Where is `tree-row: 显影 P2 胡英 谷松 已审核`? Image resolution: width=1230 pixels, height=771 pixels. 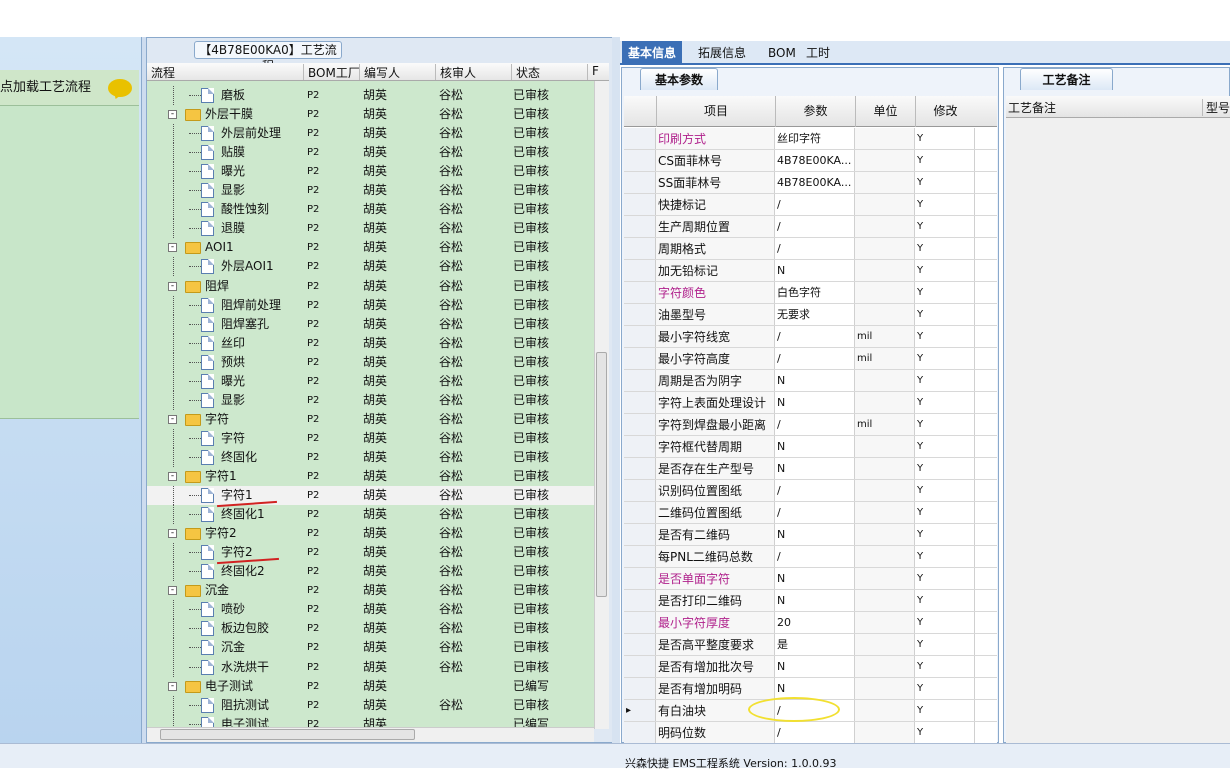
tree-row: 显影 P2 胡英 谷松 已审核 is located at coordinates (370, 191).